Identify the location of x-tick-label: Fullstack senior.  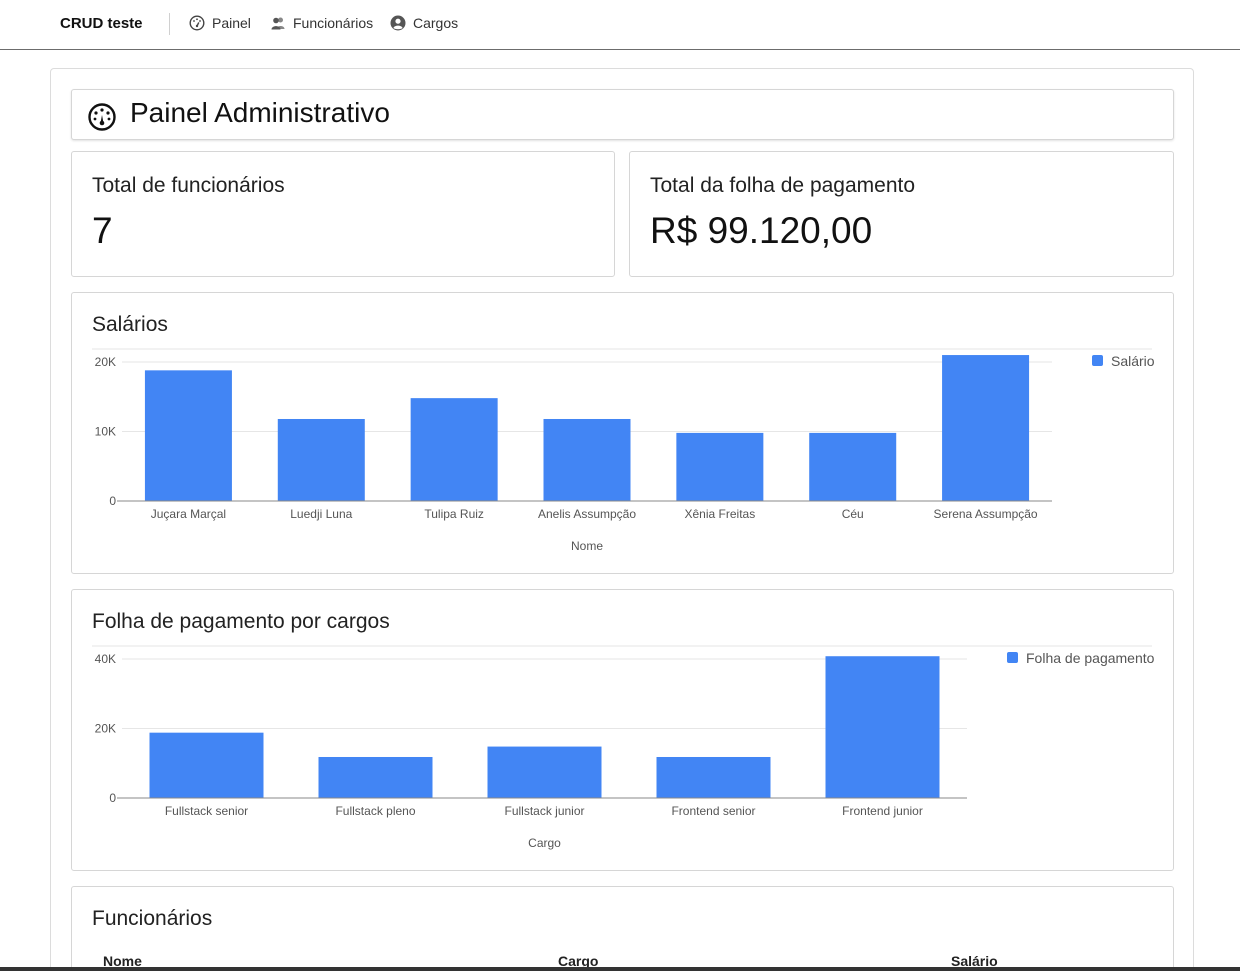
(206, 811).